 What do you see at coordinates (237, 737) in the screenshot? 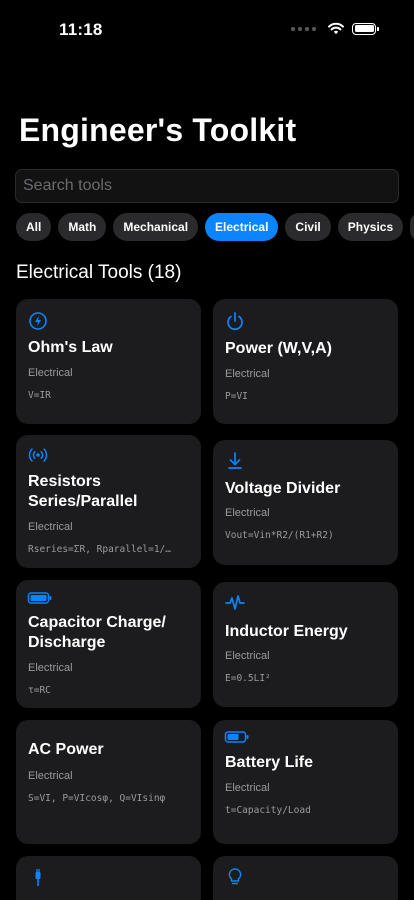
I see `battery-half-icon` at bounding box center [237, 737].